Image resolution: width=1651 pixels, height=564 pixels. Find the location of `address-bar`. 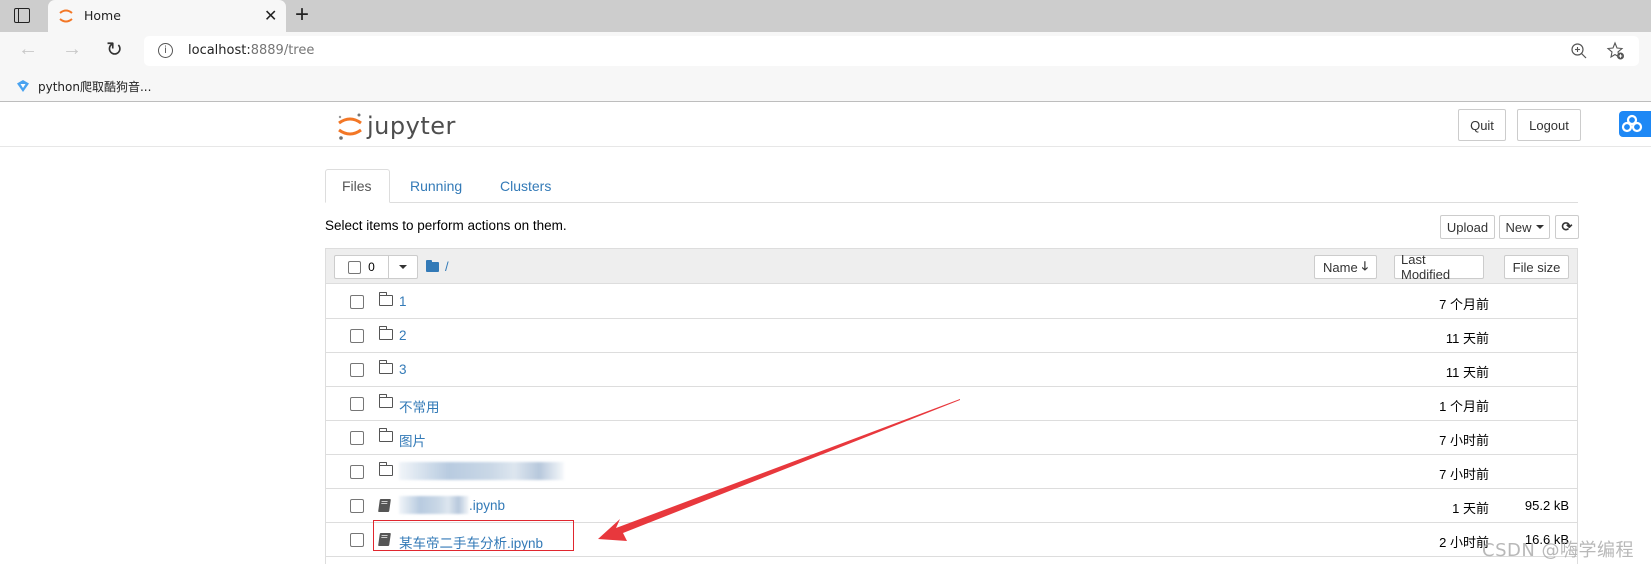

address-bar is located at coordinates (891, 51).